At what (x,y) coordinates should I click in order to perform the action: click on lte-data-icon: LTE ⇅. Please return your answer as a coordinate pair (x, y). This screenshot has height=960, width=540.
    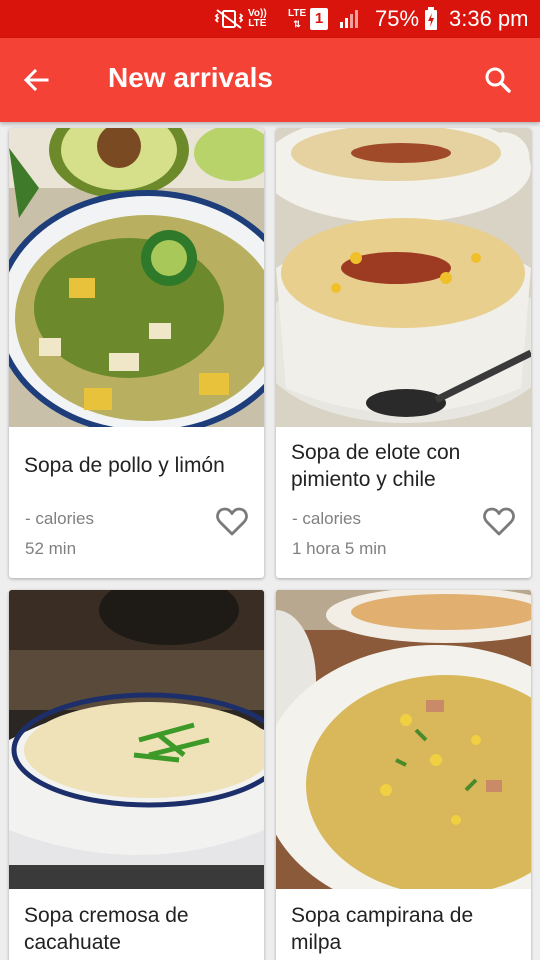
    Looking at the image, I should click on (297, 19).